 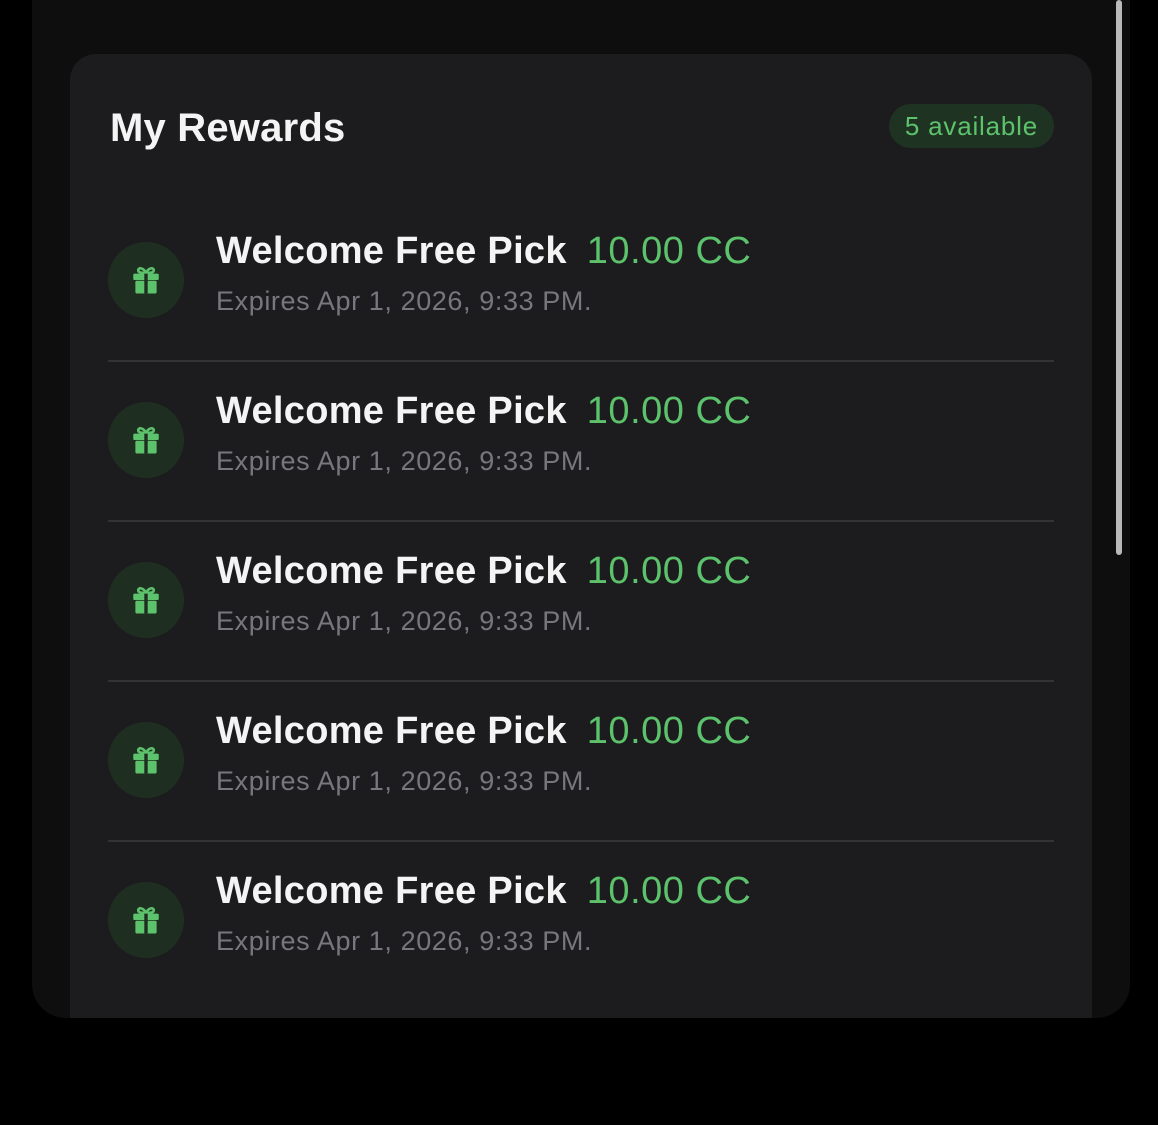 What do you see at coordinates (228, 128) in the screenshot?
I see `rewards-title: My Rewards` at bounding box center [228, 128].